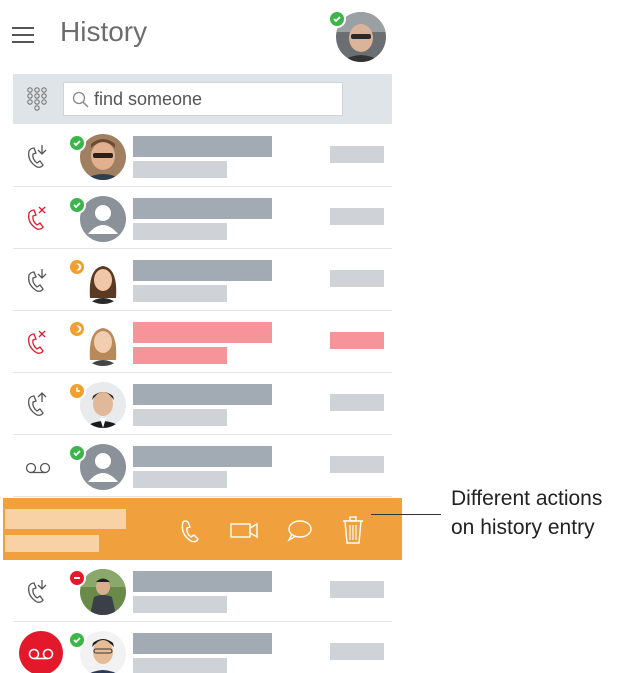 Image resolution: width=643 pixels, height=673 pixels. Describe the element at coordinates (104, 31) in the screenshot. I see `page-title: History` at that location.